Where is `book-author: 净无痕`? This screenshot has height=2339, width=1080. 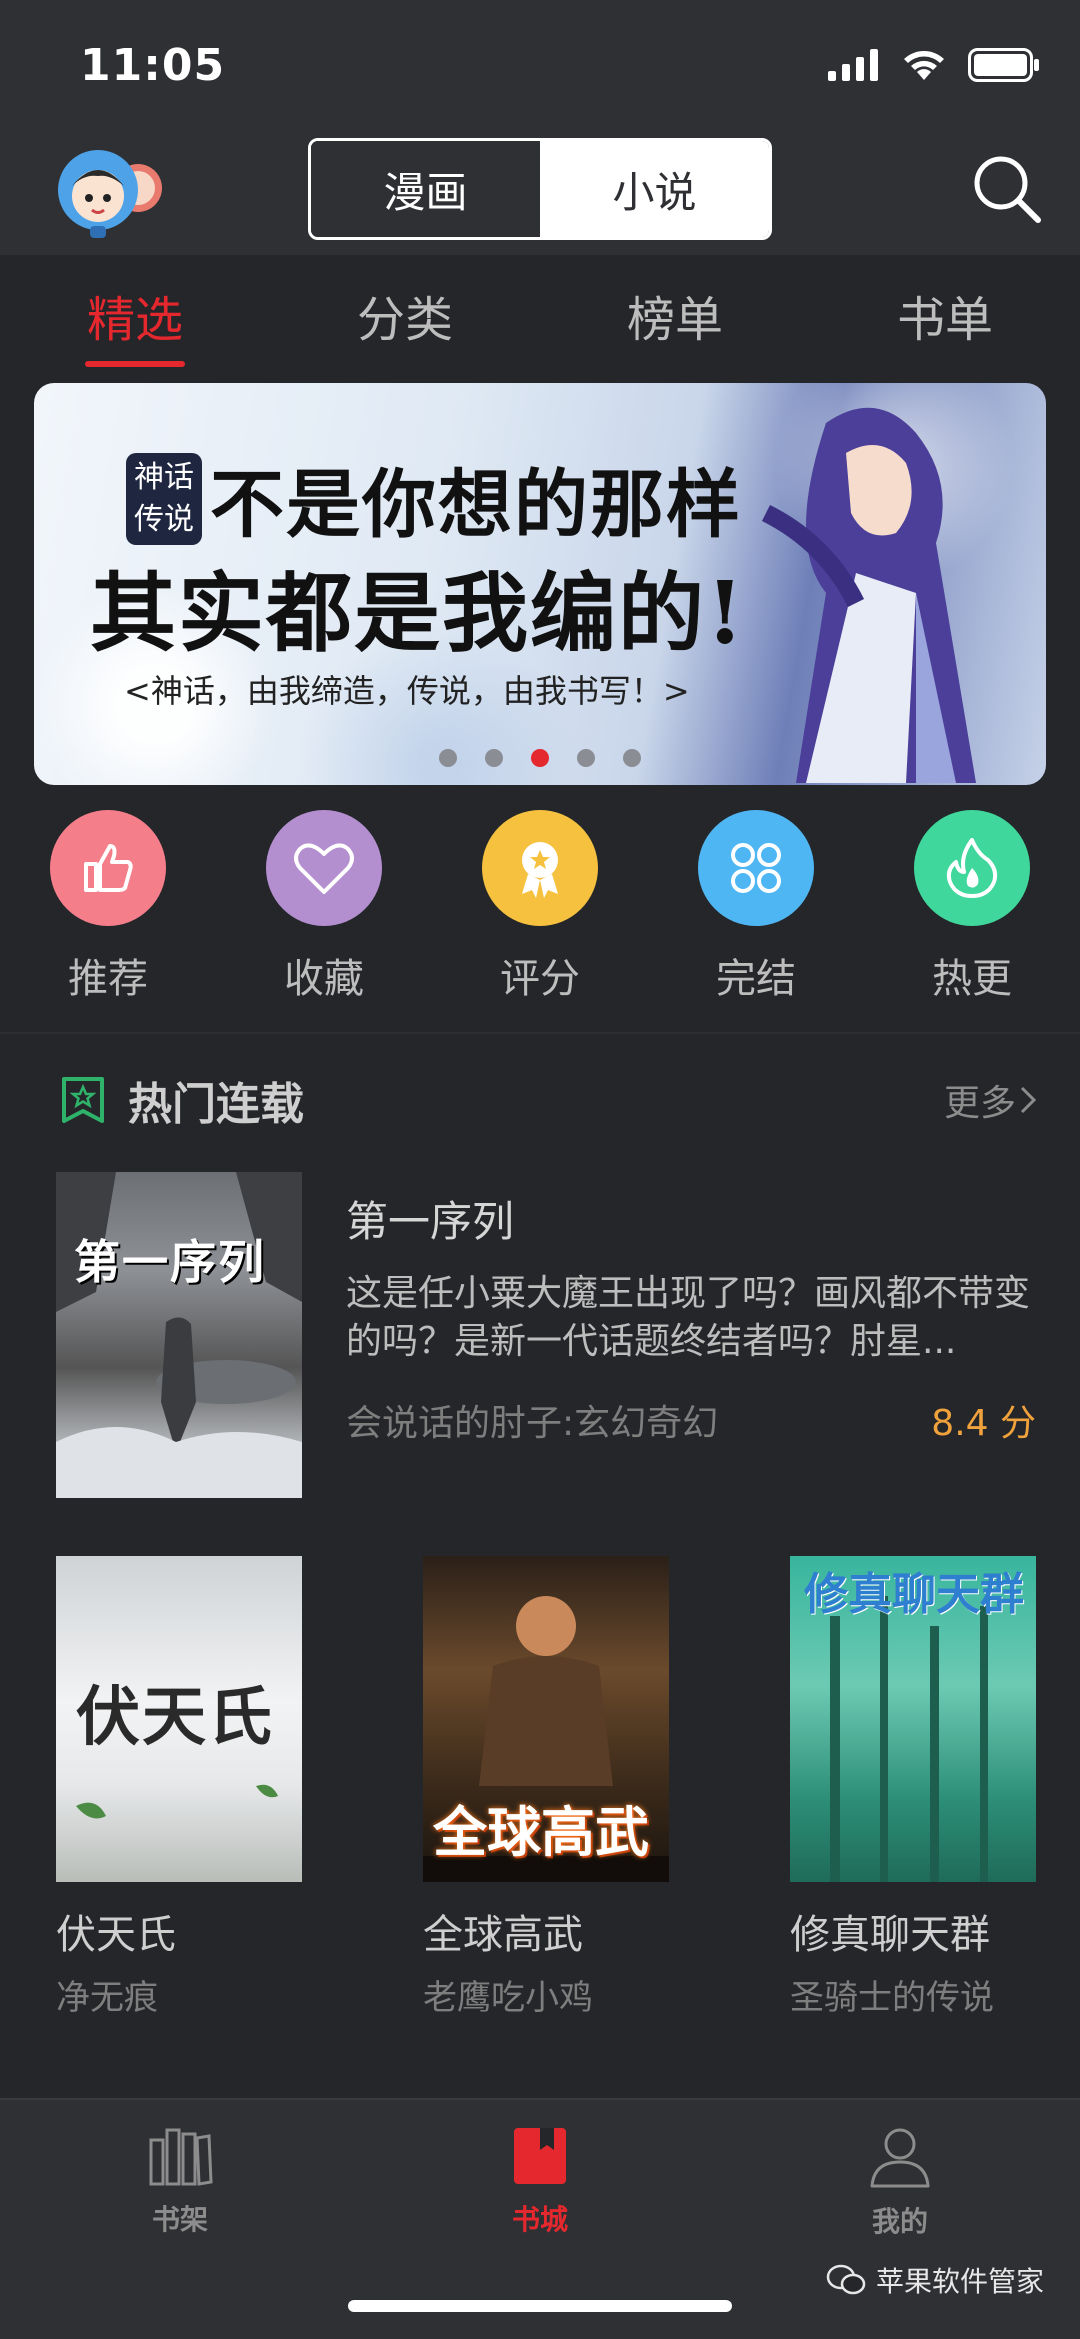 book-author: 净无痕 is located at coordinates (107, 1998).